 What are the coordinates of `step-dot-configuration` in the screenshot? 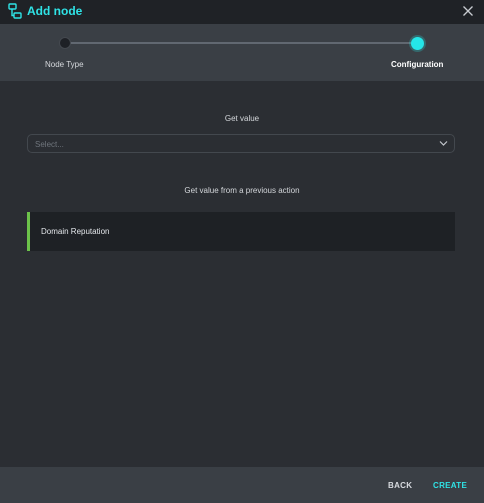 It's located at (417, 43).